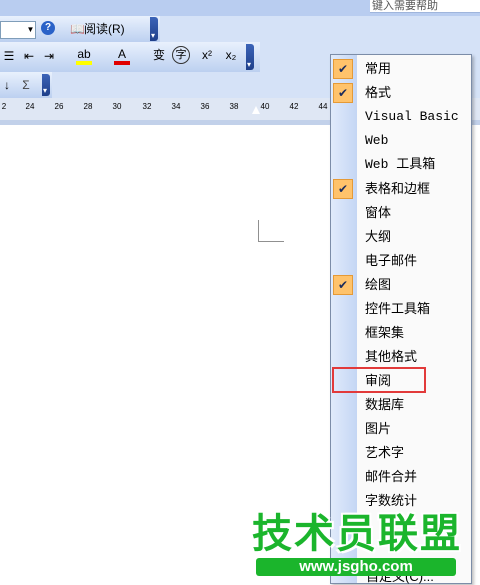  I want to click on ruler-tick: 42, so click(294, 106).